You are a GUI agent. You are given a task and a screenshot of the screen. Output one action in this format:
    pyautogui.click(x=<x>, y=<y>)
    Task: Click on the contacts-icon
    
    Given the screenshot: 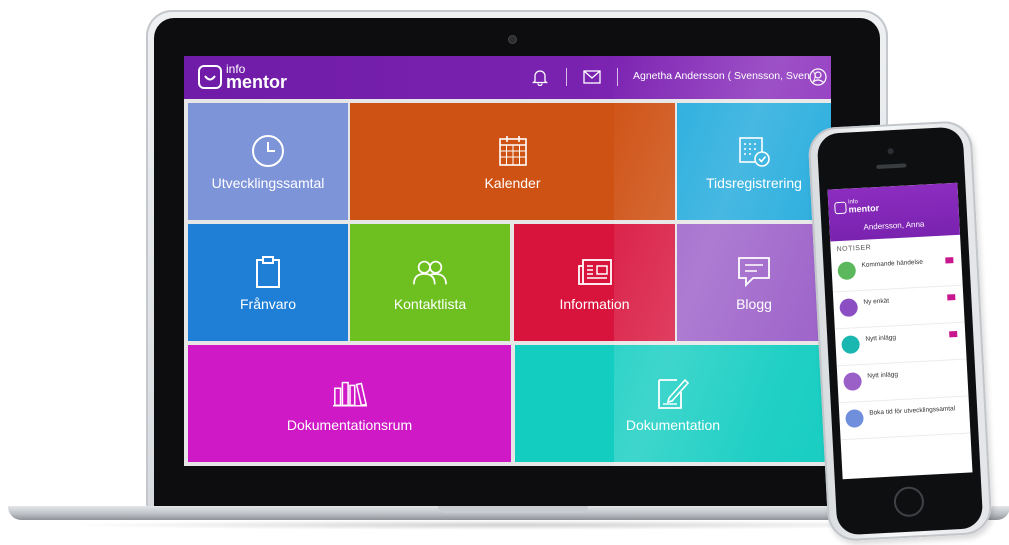 What is the action you would take?
    pyautogui.click(x=430, y=272)
    